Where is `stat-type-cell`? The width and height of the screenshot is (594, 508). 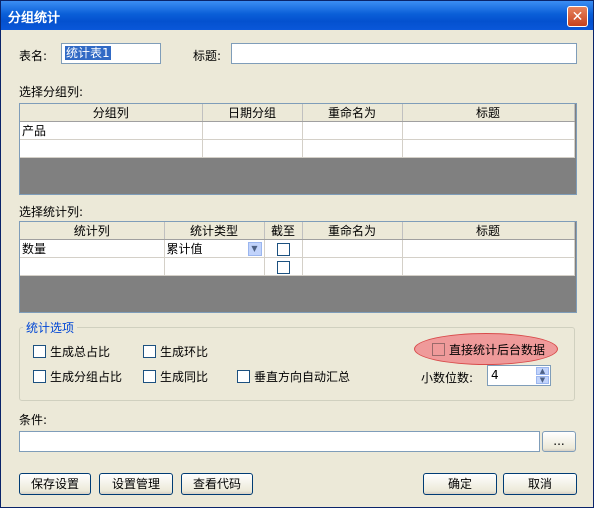 stat-type-cell is located at coordinates (214, 266).